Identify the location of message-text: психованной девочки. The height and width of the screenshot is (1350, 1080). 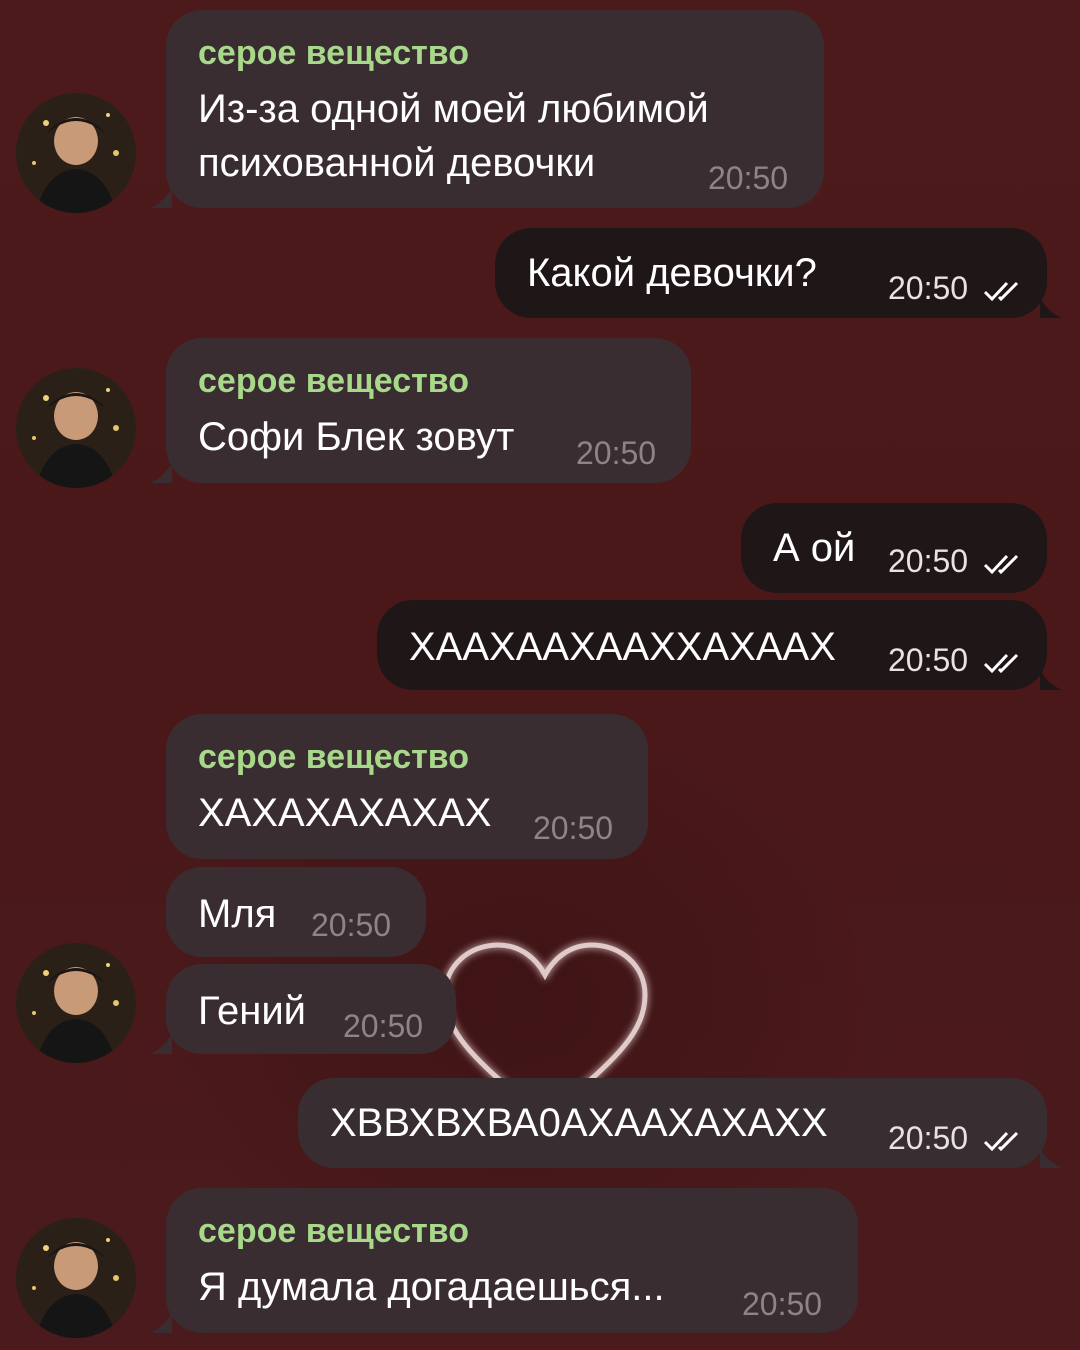
(397, 163).